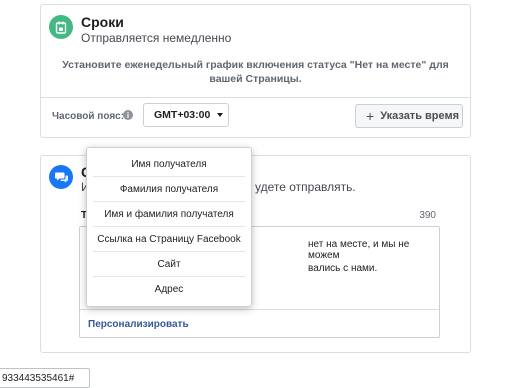 The height and width of the screenshot is (388, 512). What do you see at coordinates (169, 264) in the screenshot?
I see `menu-item-website: Сайт` at bounding box center [169, 264].